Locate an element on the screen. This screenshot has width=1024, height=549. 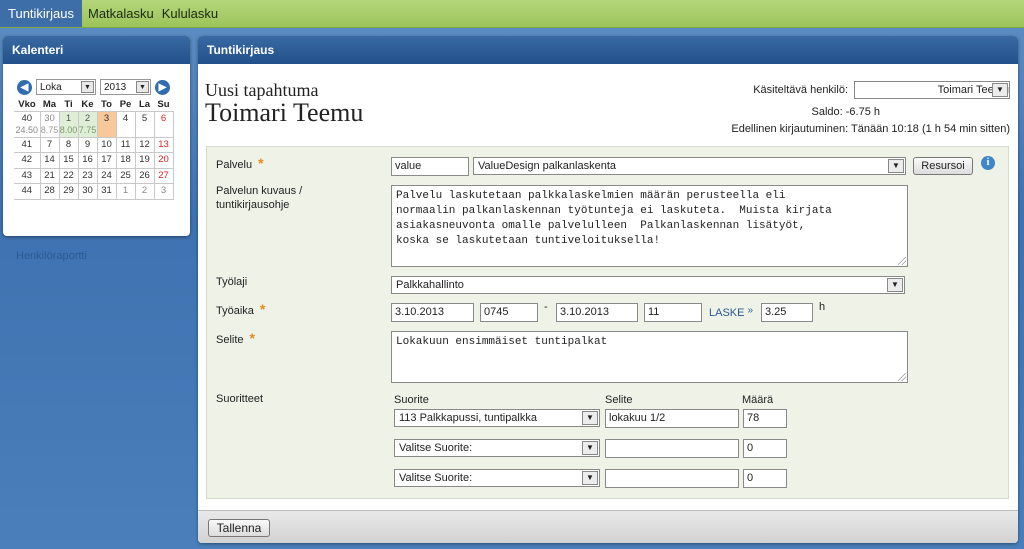
prev-month-icon: ◀ is located at coordinates (24, 87).